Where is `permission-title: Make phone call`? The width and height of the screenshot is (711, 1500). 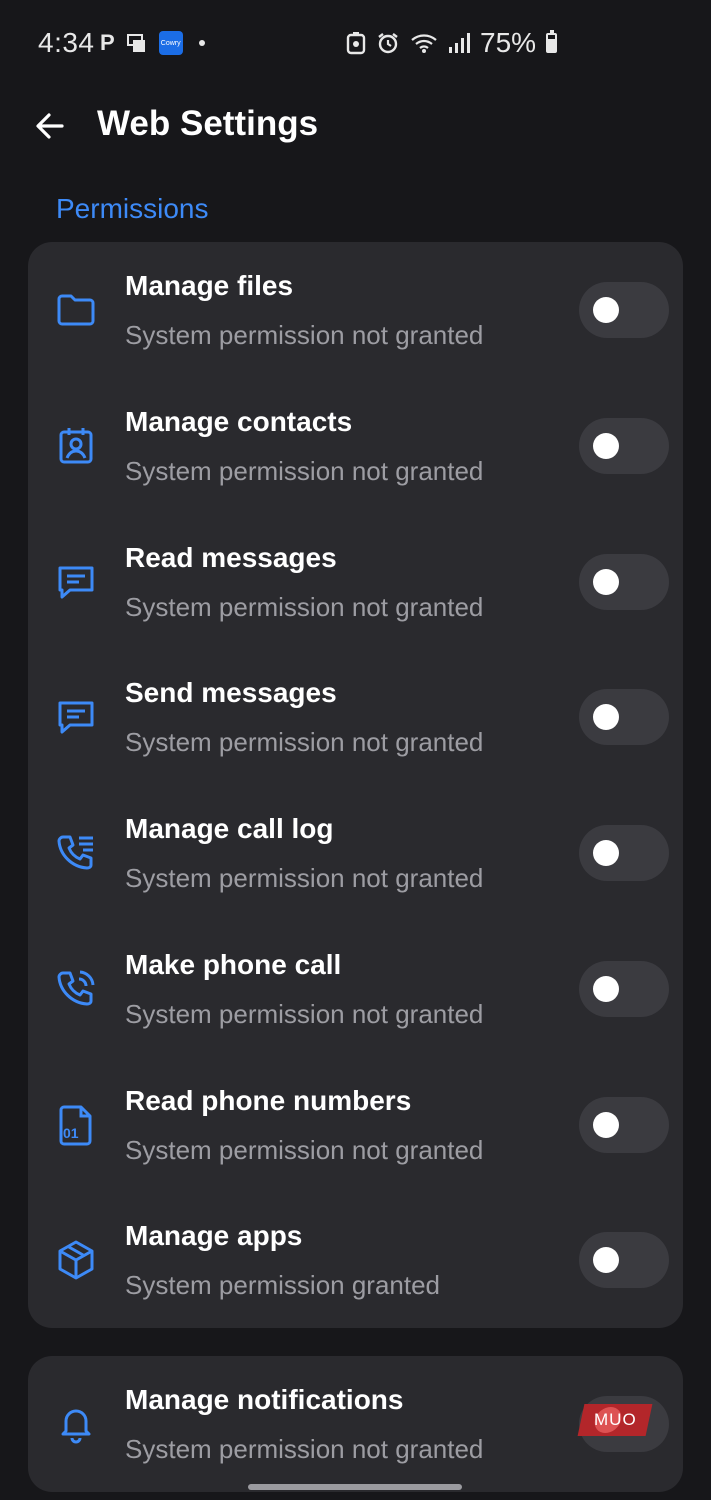 permission-title: Make phone call is located at coordinates (233, 964).